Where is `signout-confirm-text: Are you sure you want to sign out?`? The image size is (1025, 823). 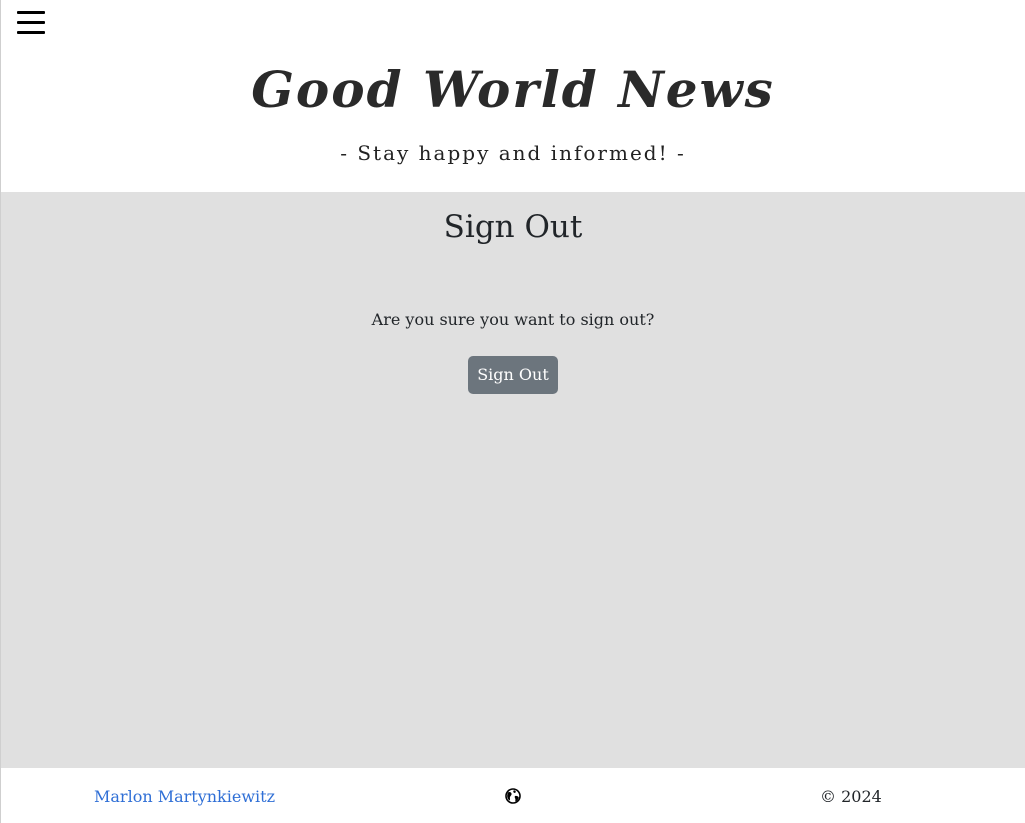 signout-confirm-text: Are you sure you want to sign out? is located at coordinates (513, 319).